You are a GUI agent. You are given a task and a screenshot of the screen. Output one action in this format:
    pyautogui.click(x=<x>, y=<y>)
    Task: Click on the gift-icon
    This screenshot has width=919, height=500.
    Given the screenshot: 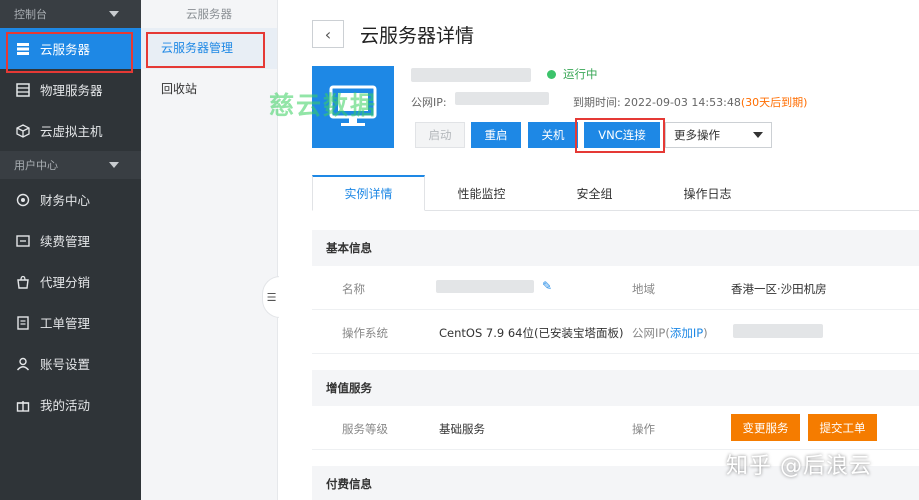 What is the action you would take?
    pyautogui.click(x=23, y=405)
    